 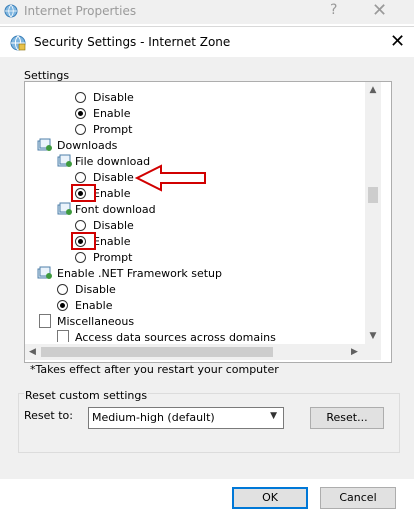 I want to click on scroll-left-arrow-icon: ◀, so click(x=32, y=352).